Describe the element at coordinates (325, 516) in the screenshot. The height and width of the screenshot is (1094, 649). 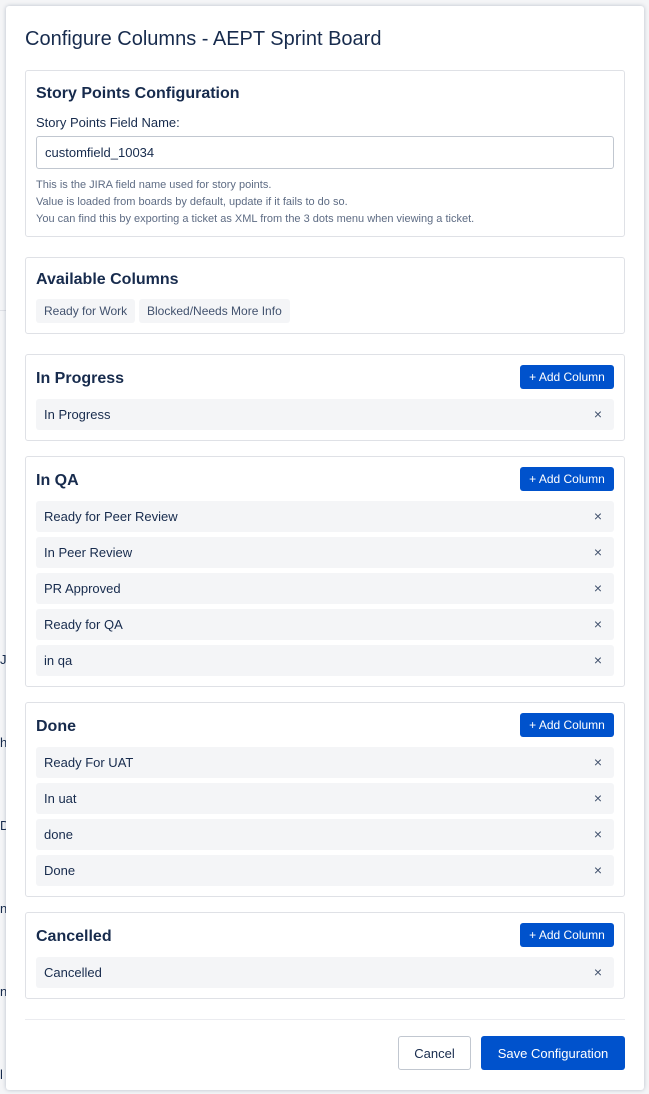
I see `mapped-column-row: Ready for Peer Review ×` at that location.